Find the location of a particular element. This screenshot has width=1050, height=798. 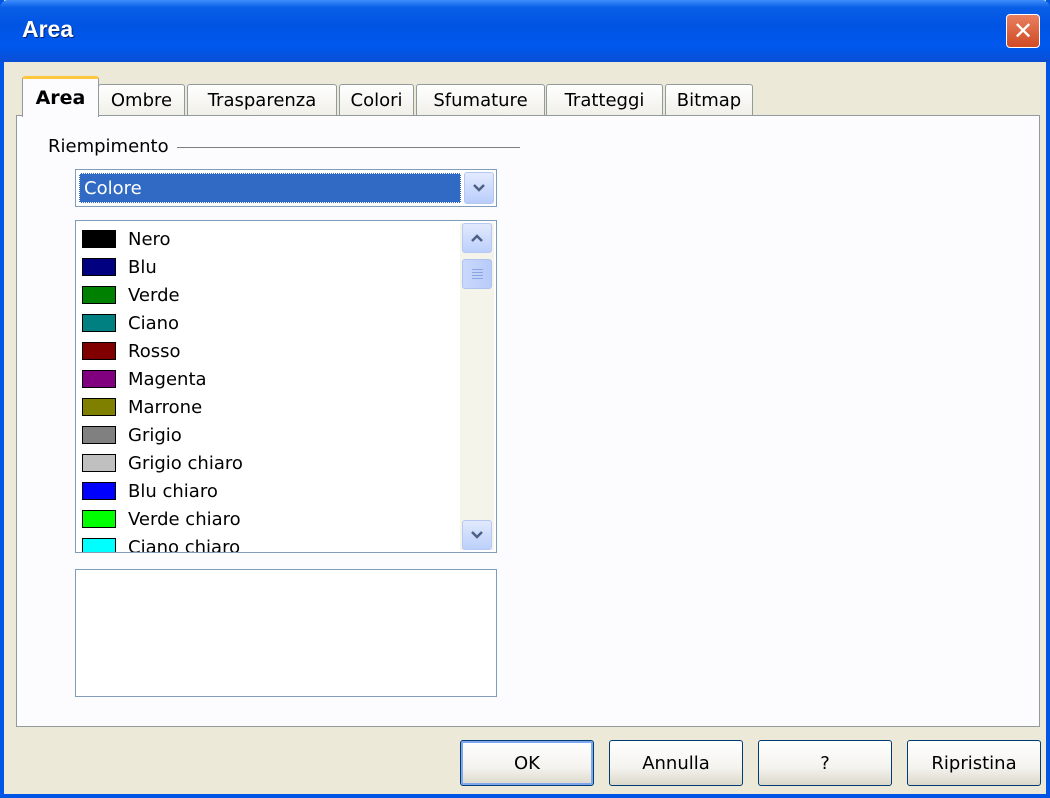

color-list-item: Magenta is located at coordinates (272, 379).